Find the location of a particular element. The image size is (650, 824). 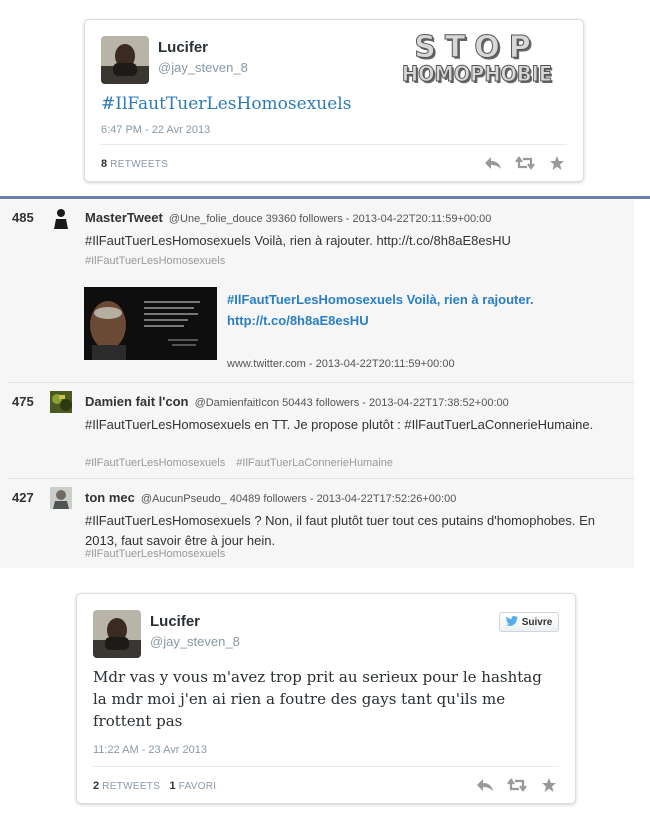

hashtag-link: #IlFautTuerLaConnerieHumaine is located at coordinates (314, 463).